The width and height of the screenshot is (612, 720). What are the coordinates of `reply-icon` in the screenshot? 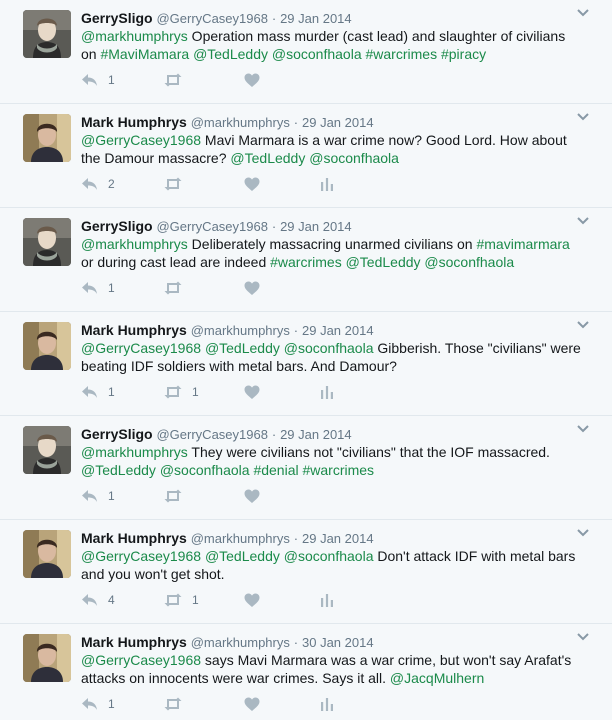 It's located at (90, 80).